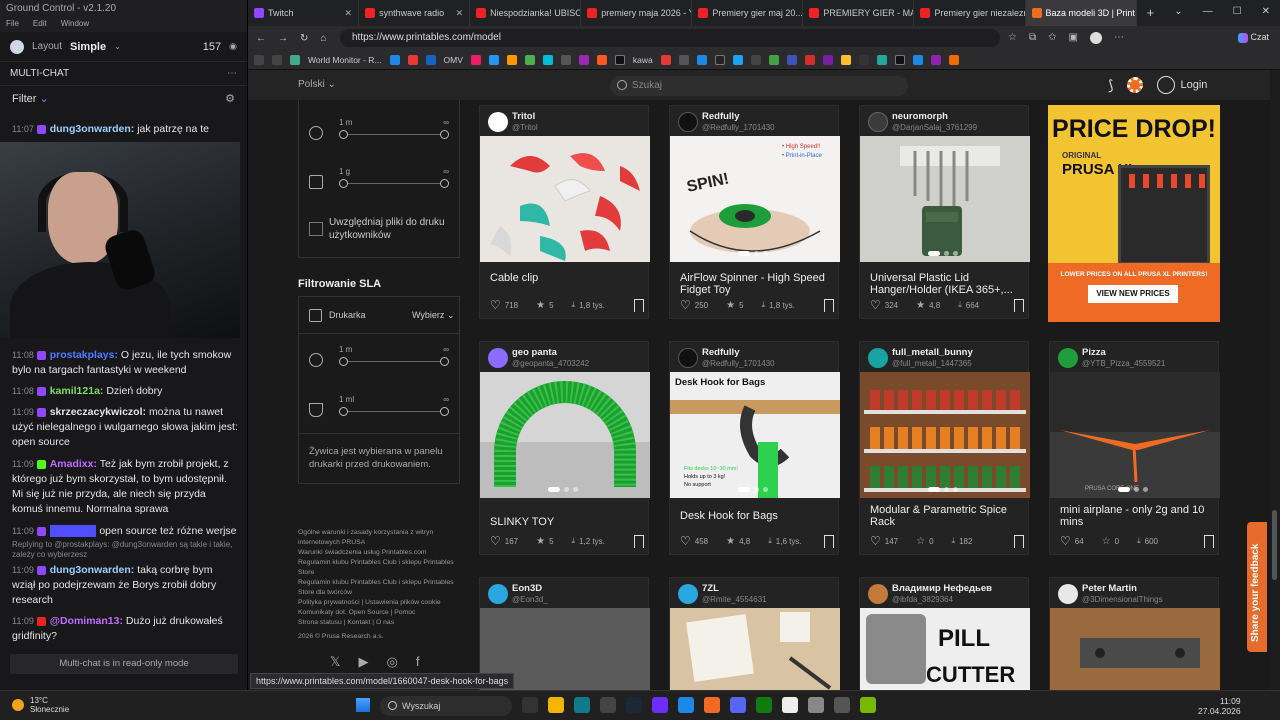  Describe the element at coordinates (317, 84) in the screenshot. I see `language-select: Polski ⌄` at that location.